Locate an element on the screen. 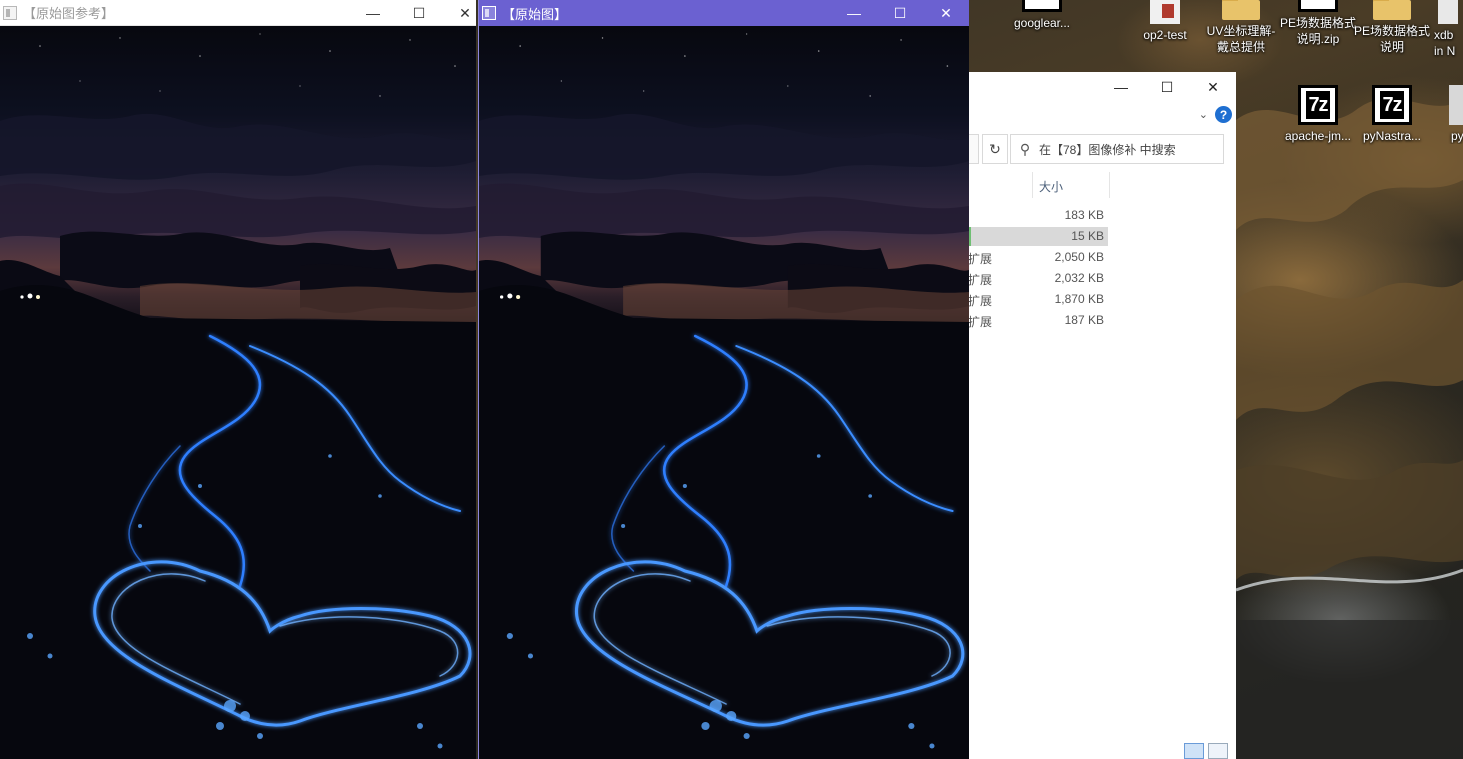  file-size: 15 KB is located at coordinates (1087, 236).